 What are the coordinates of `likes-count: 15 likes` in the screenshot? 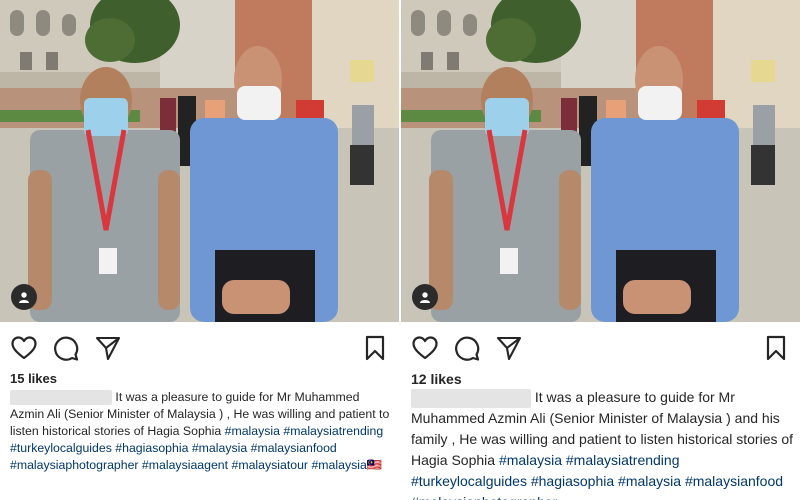 It's located at (33, 378).